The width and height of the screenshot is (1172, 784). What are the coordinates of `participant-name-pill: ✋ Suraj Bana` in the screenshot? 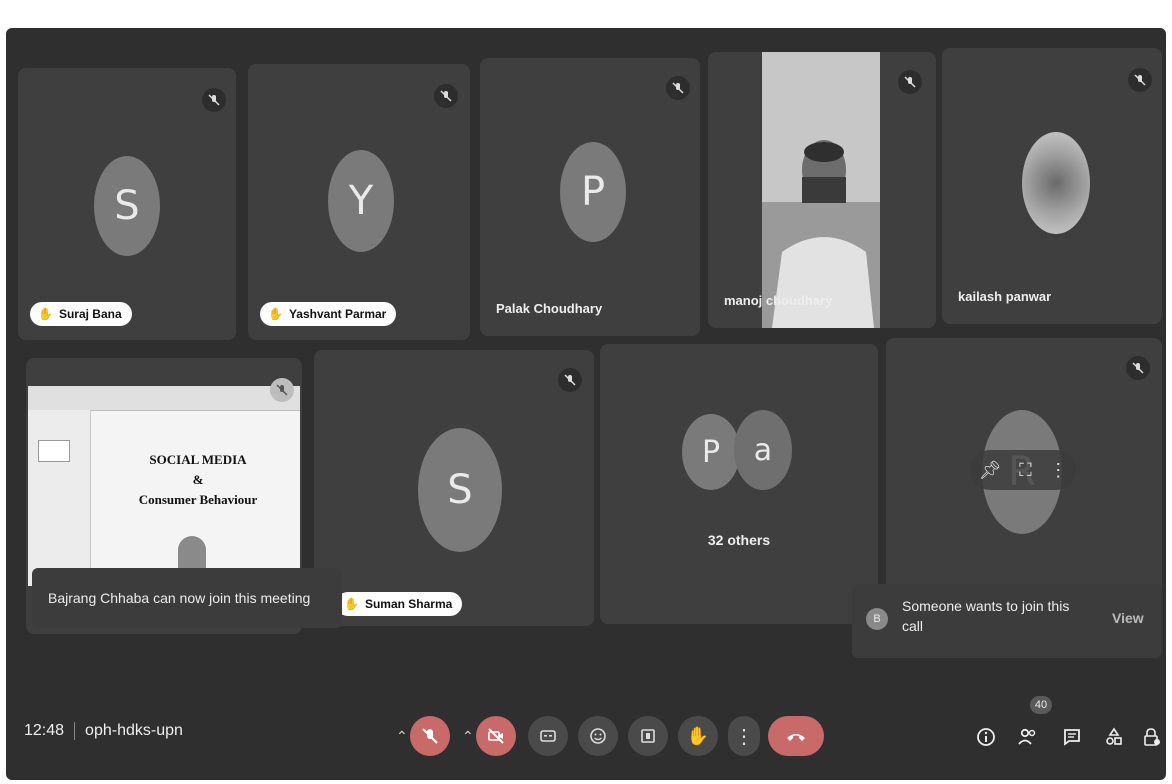 It's located at (81, 314).